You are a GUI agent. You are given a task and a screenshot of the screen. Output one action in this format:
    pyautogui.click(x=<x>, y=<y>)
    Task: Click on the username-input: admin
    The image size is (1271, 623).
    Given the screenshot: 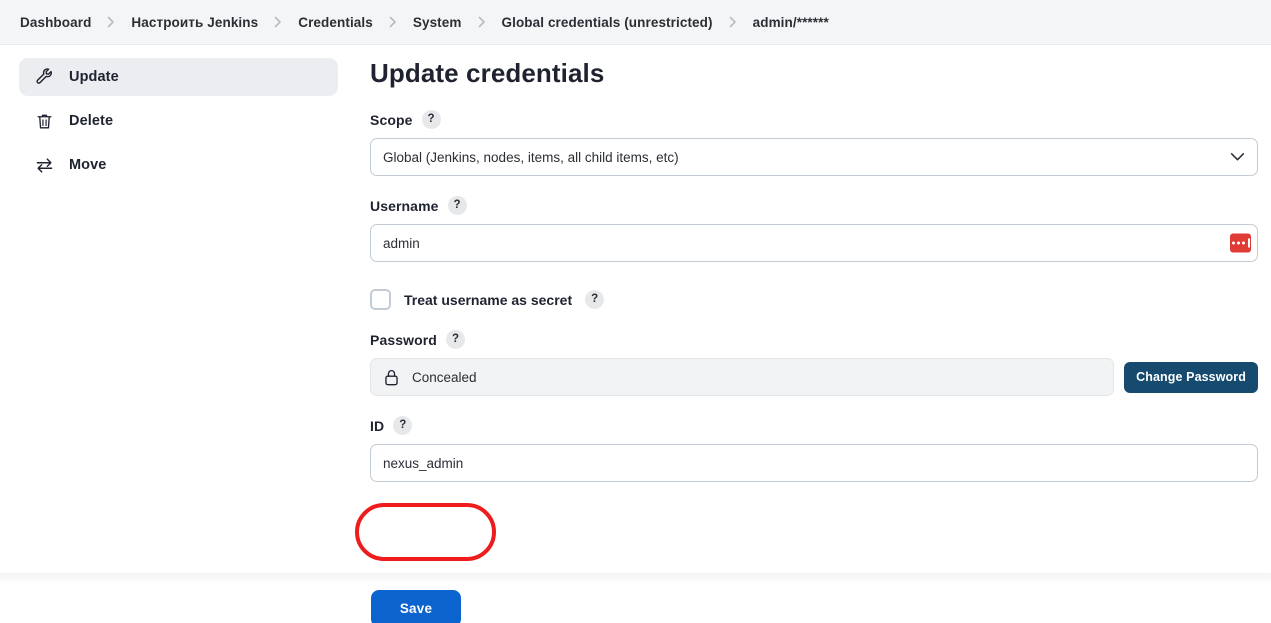 What is the action you would take?
    pyautogui.click(x=814, y=243)
    